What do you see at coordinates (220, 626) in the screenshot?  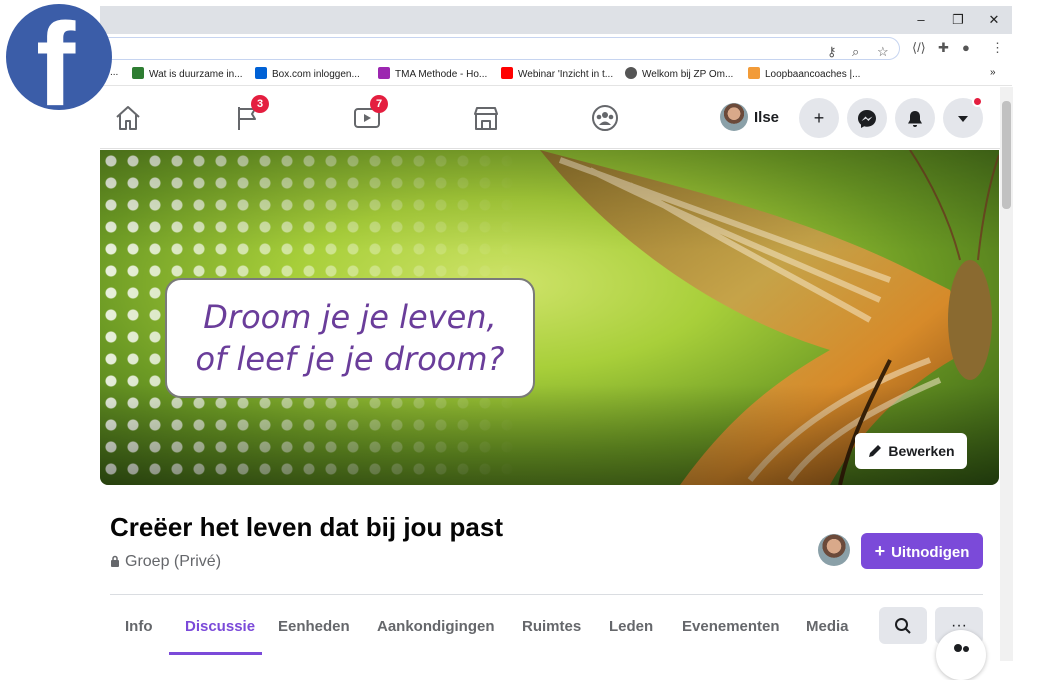 I see `tab-discussie: Discussie` at bounding box center [220, 626].